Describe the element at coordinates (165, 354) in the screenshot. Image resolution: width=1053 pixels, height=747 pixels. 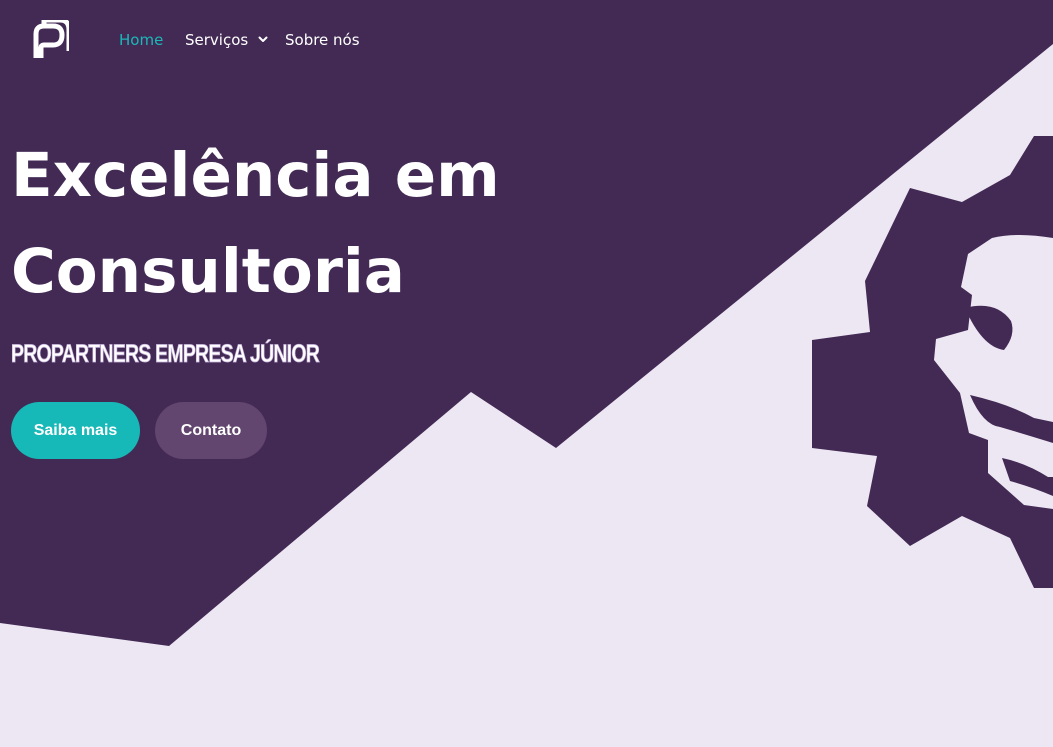
I see `hero-subtitle: PROPARTNERS EMPRESA JÚNIOR` at that location.